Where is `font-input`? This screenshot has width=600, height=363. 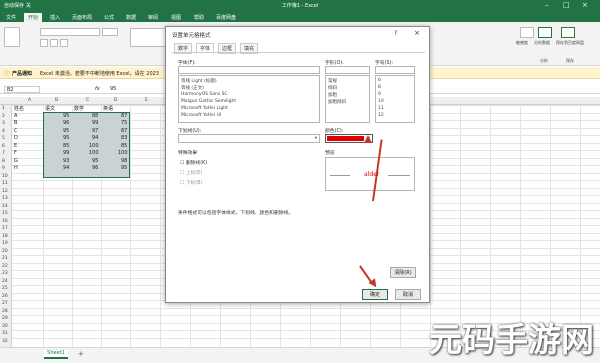
font-input is located at coordinates (249, 70).